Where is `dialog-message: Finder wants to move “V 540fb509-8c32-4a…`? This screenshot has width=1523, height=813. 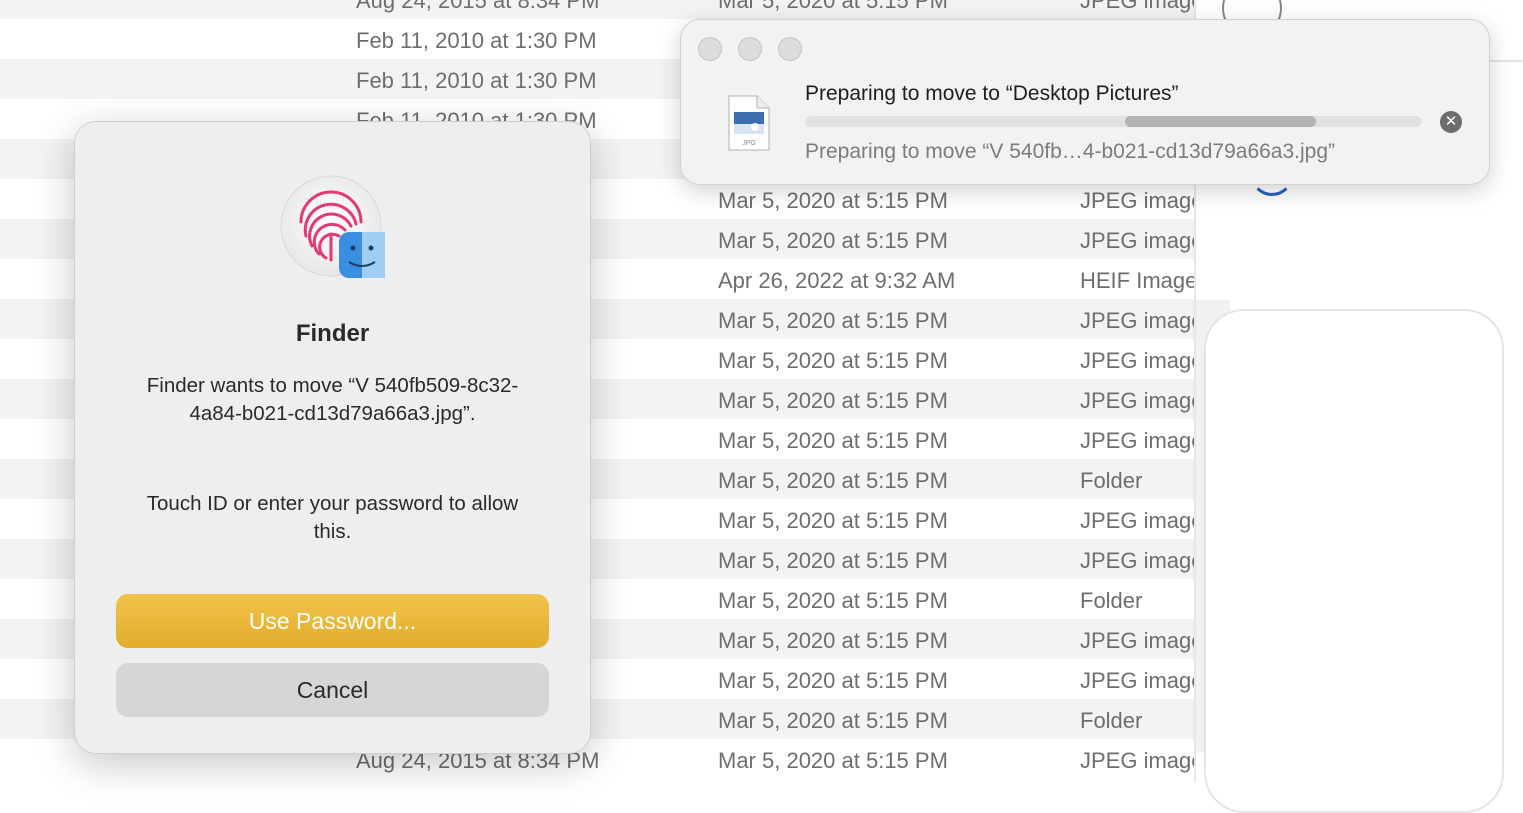
dialog-message: Finder wants to move “V 540fb509-8c32-4a… is located at coordinates (332, 399).